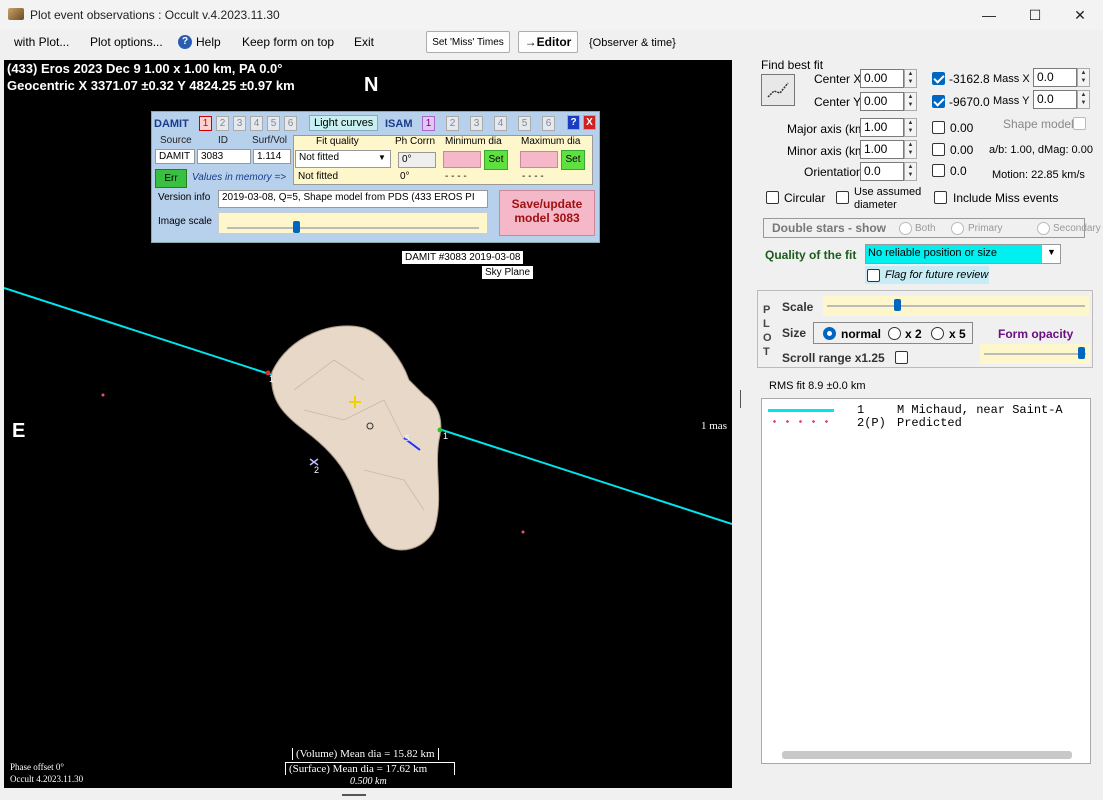 This screenshot has height=800, width=1103. I want to click on circular-label: Circular, so click(805, 198).